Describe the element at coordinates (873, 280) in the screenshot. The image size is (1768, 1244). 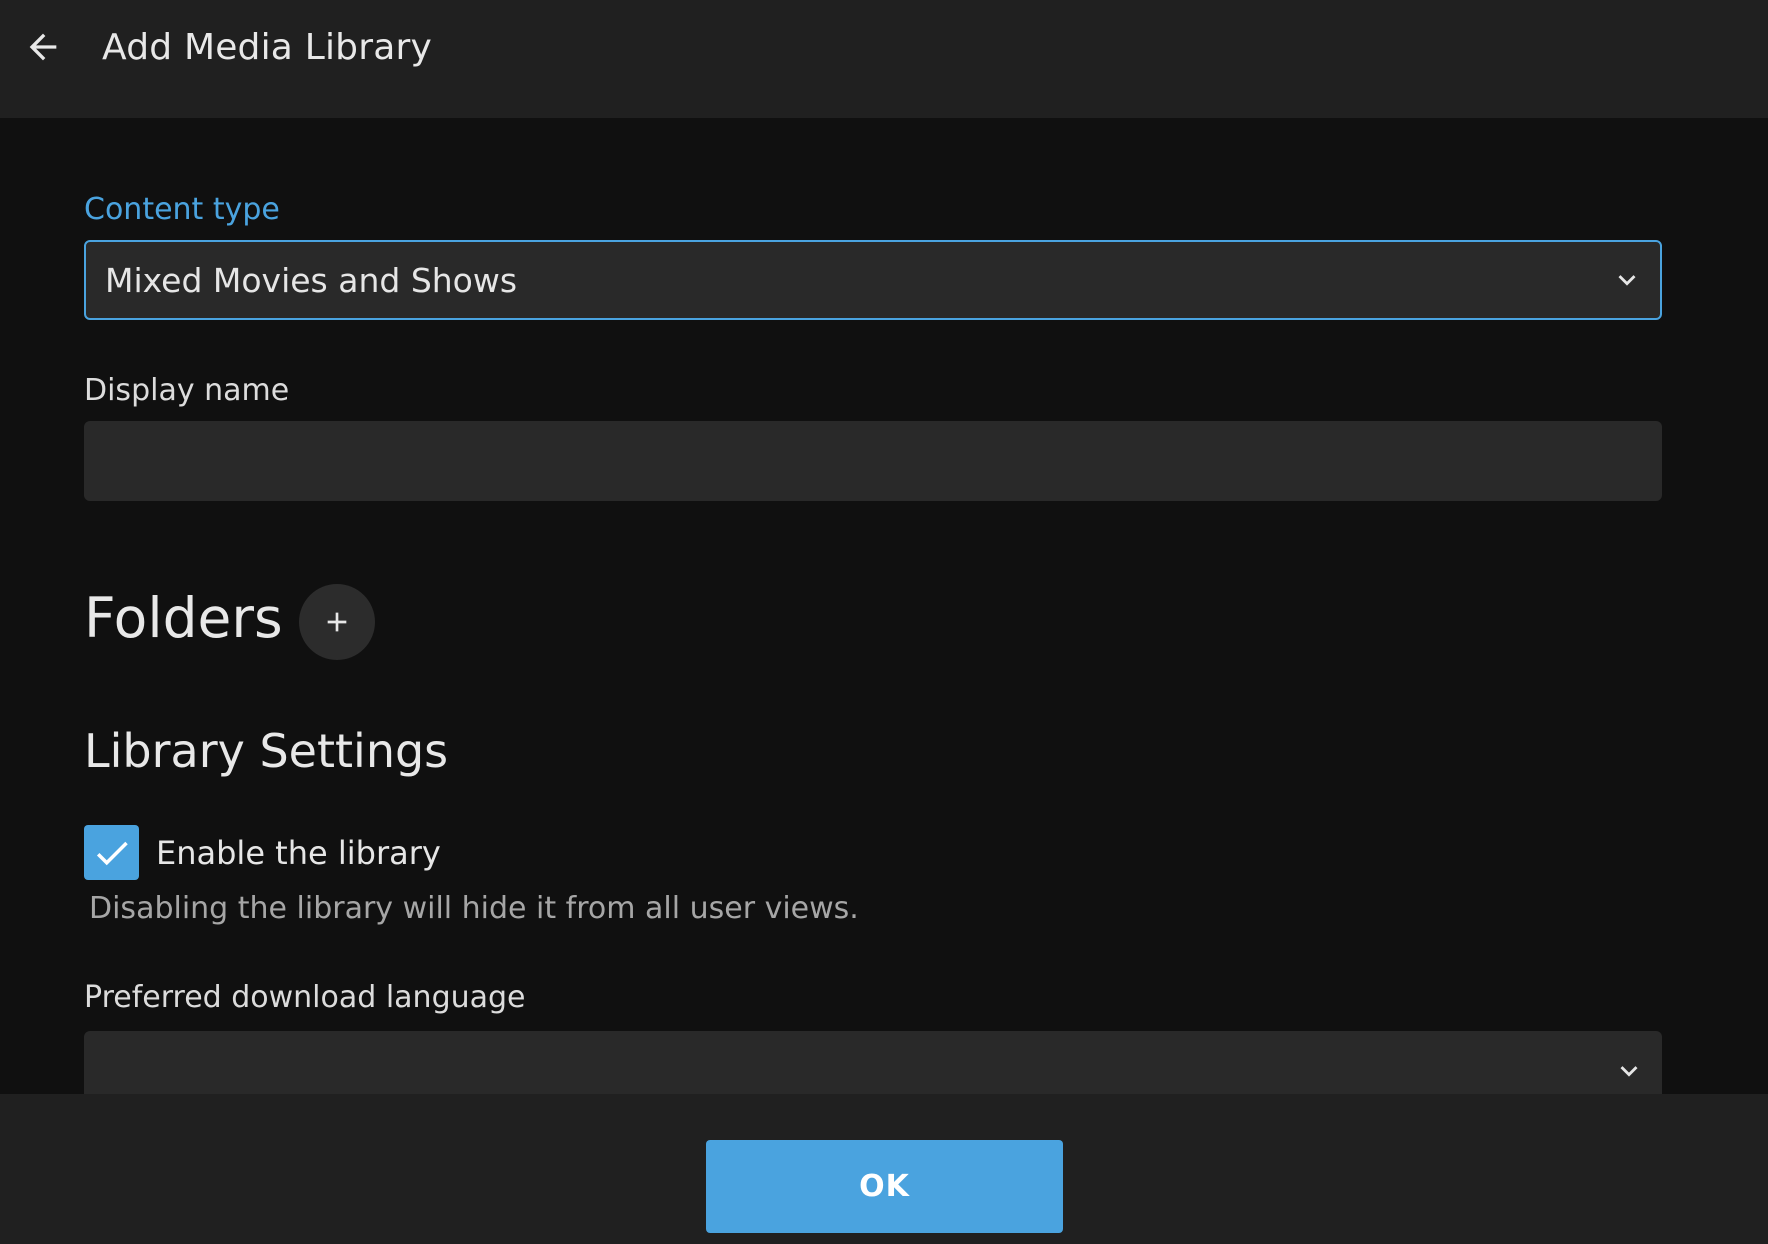
I see `content-type-select: Mixed Movies and Shows` at that location.